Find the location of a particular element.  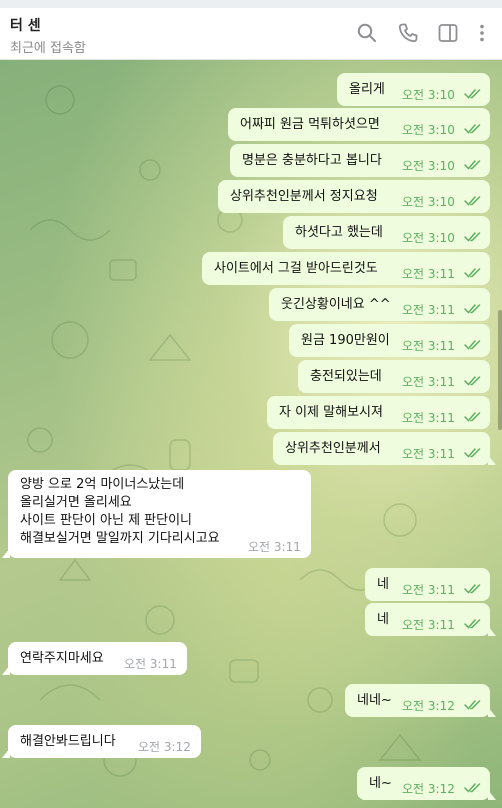

message-bubble: 어짜피 원금 먹튀하셧으면 오전 3:10 is located at coordinates (359, 124).